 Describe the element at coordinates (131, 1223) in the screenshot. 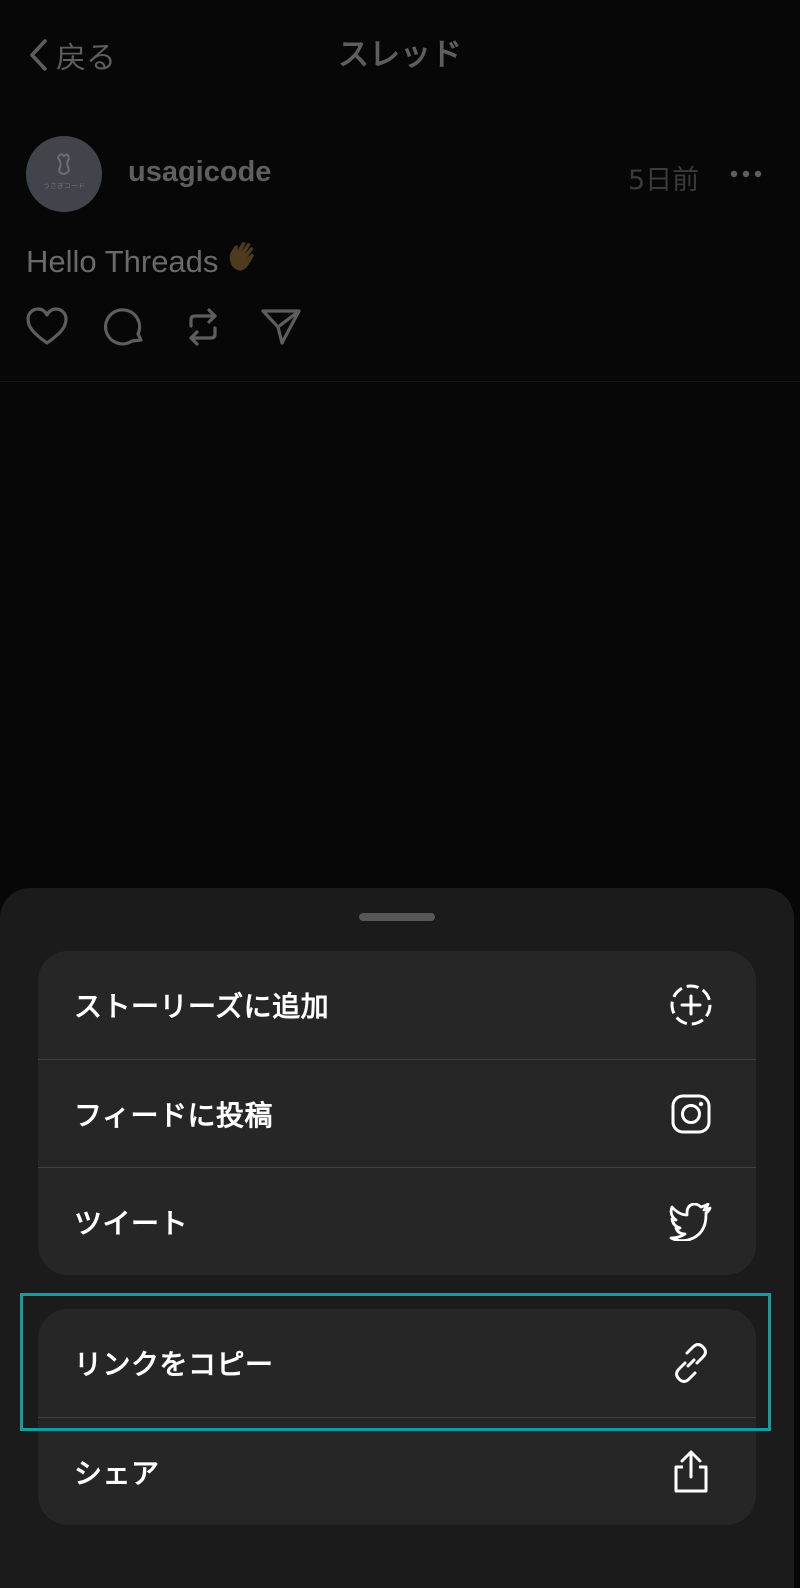

I see `row-label: ツイート` at that location.